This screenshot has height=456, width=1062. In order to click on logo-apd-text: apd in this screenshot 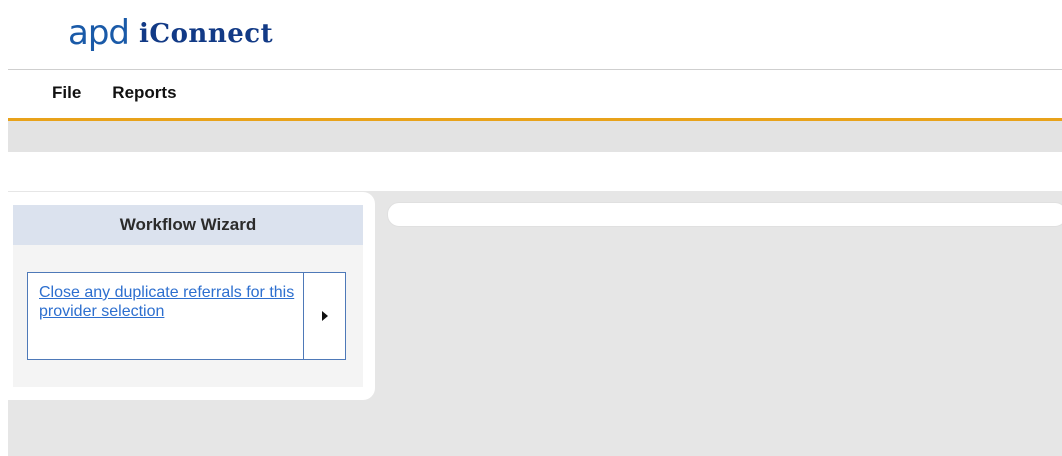, I will do `click(99, 33)`.